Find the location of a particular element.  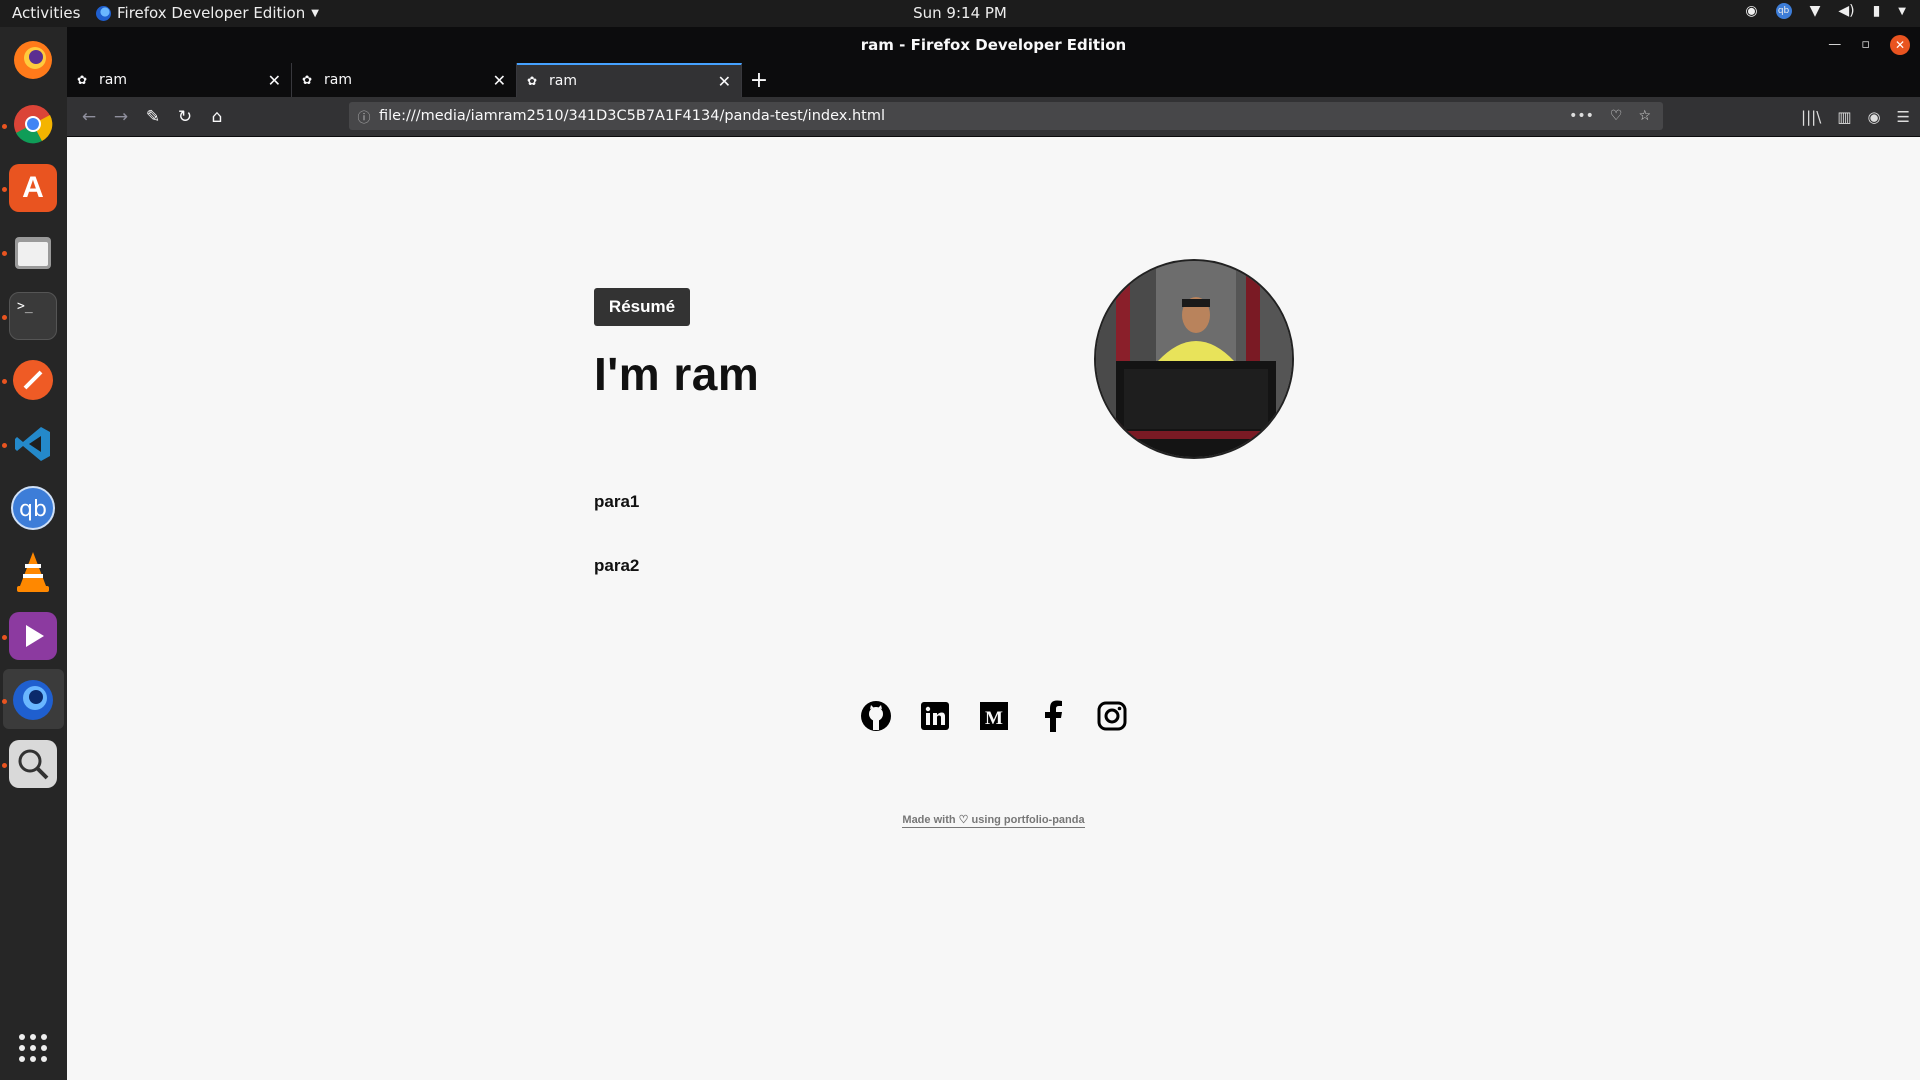

firefox-icon is located at coordinates (33, 60).